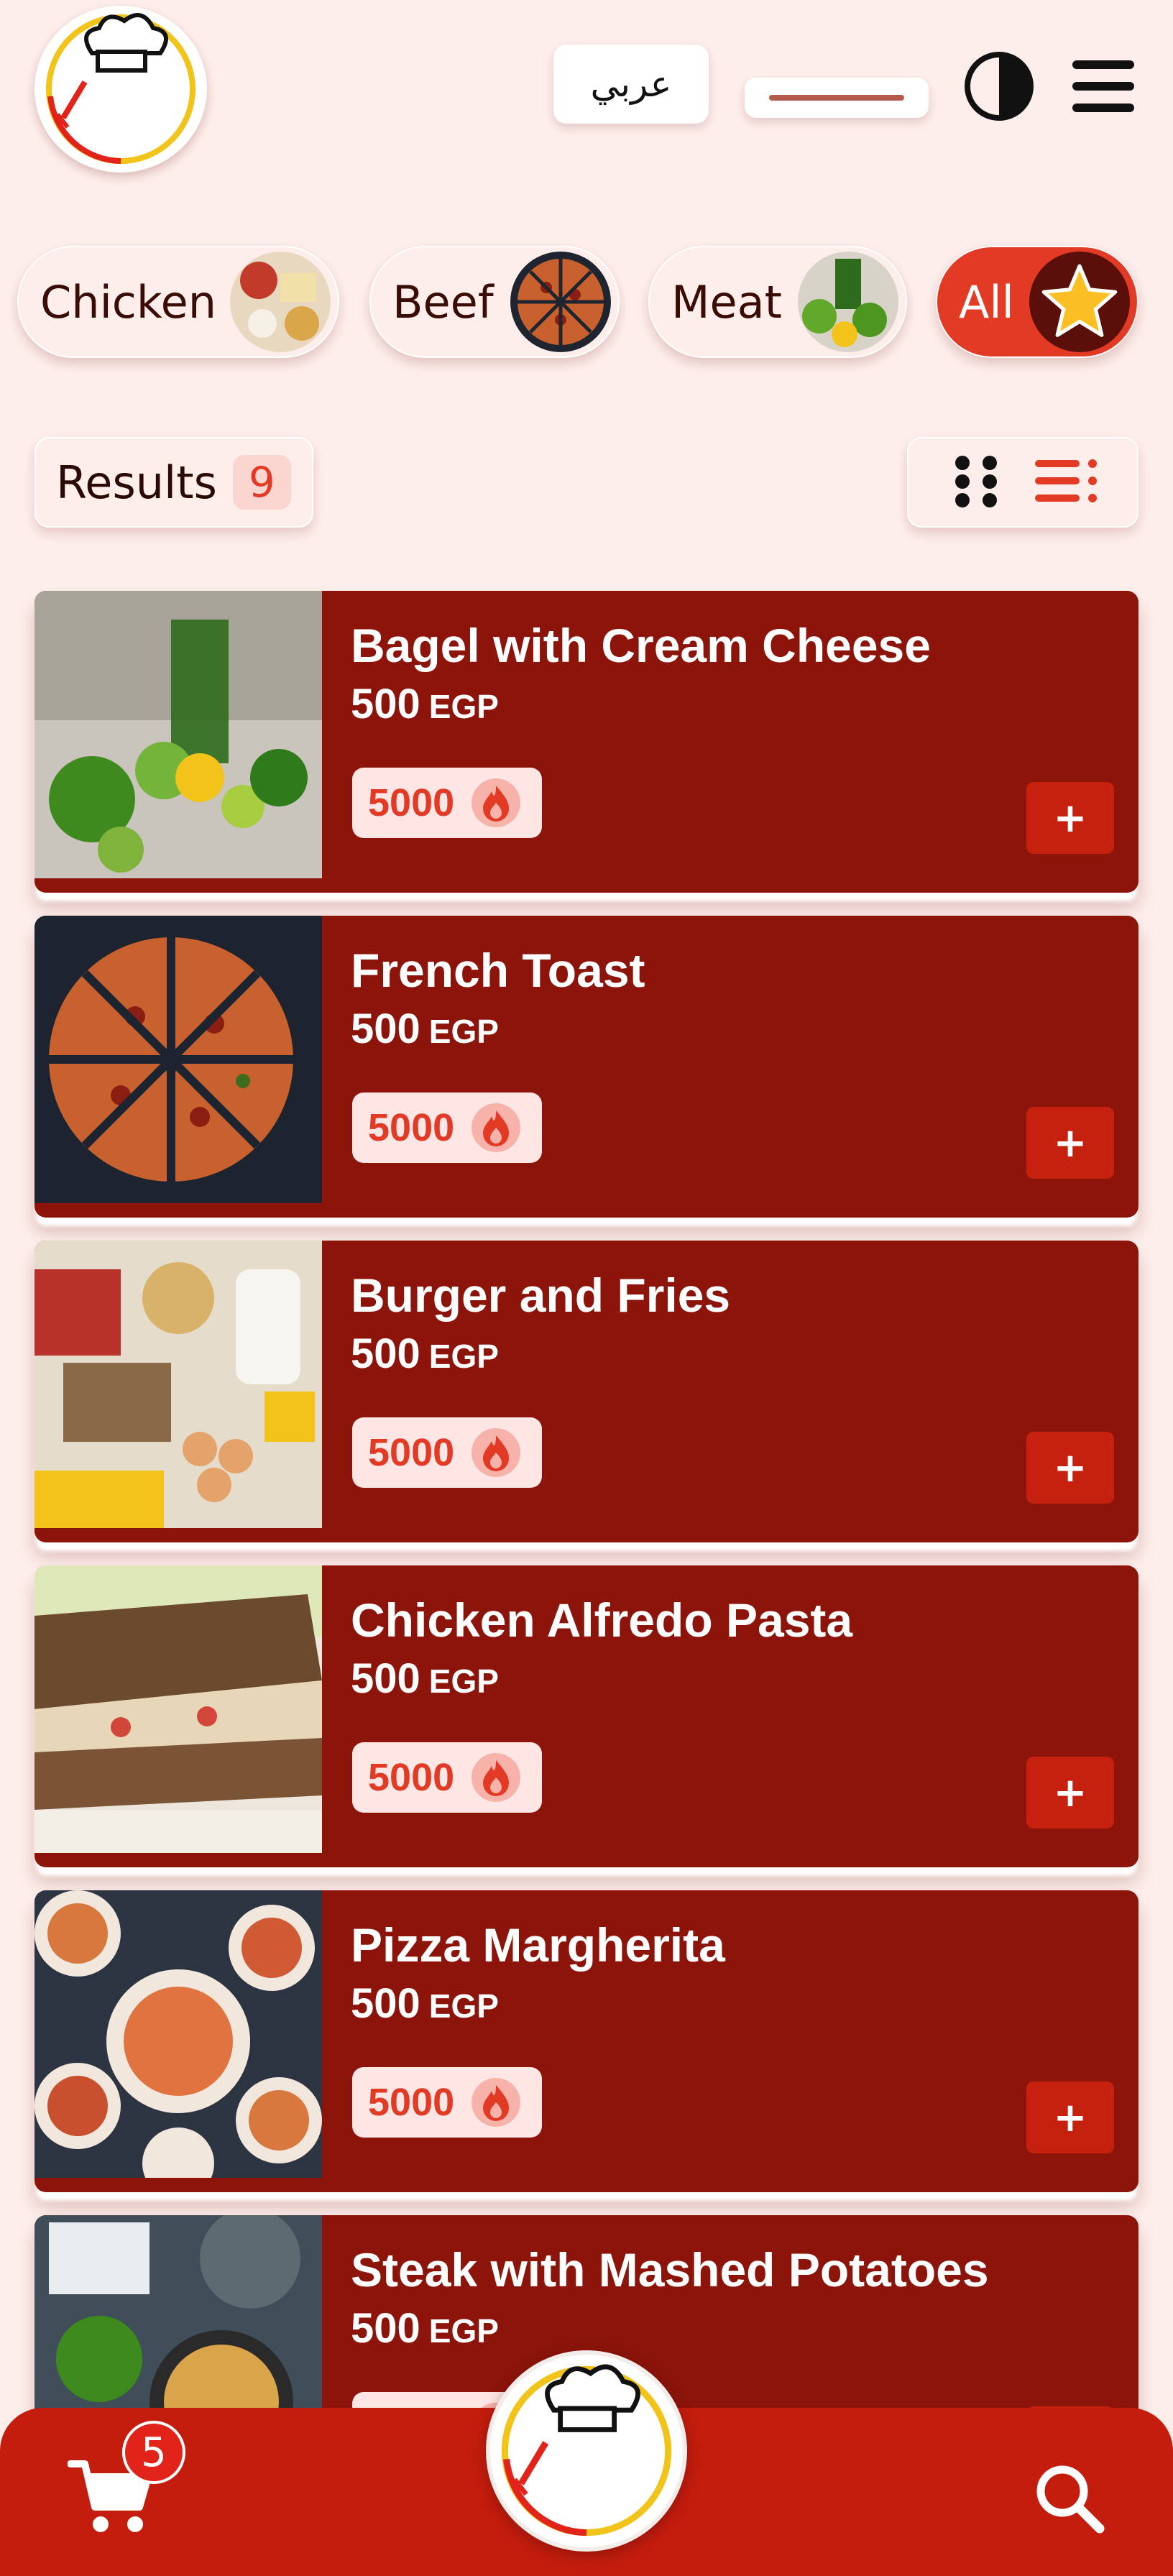 The image size is (1173, 2576). I want to click on category-label: Chicken, so click(128, 301).